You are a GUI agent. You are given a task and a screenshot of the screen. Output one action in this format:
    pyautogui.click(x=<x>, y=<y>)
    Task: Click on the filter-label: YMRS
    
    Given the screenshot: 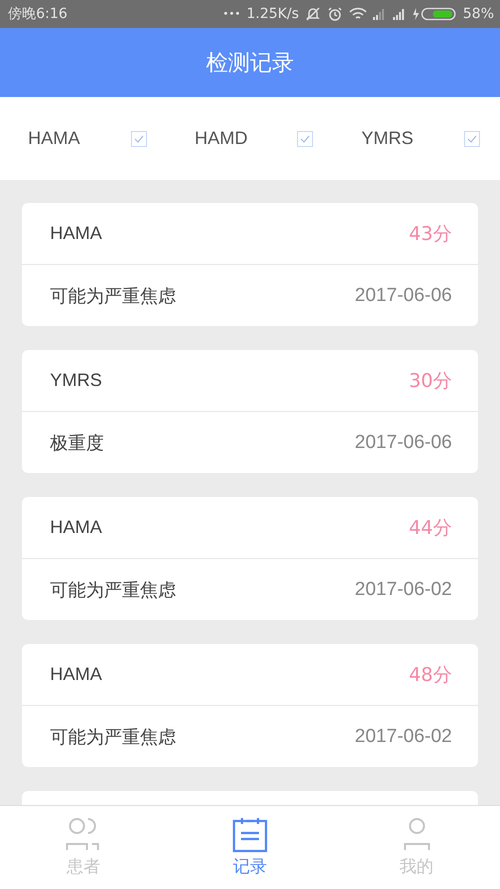 What is the action you would take?
    pyautogui.click(x=387, y=138)
    